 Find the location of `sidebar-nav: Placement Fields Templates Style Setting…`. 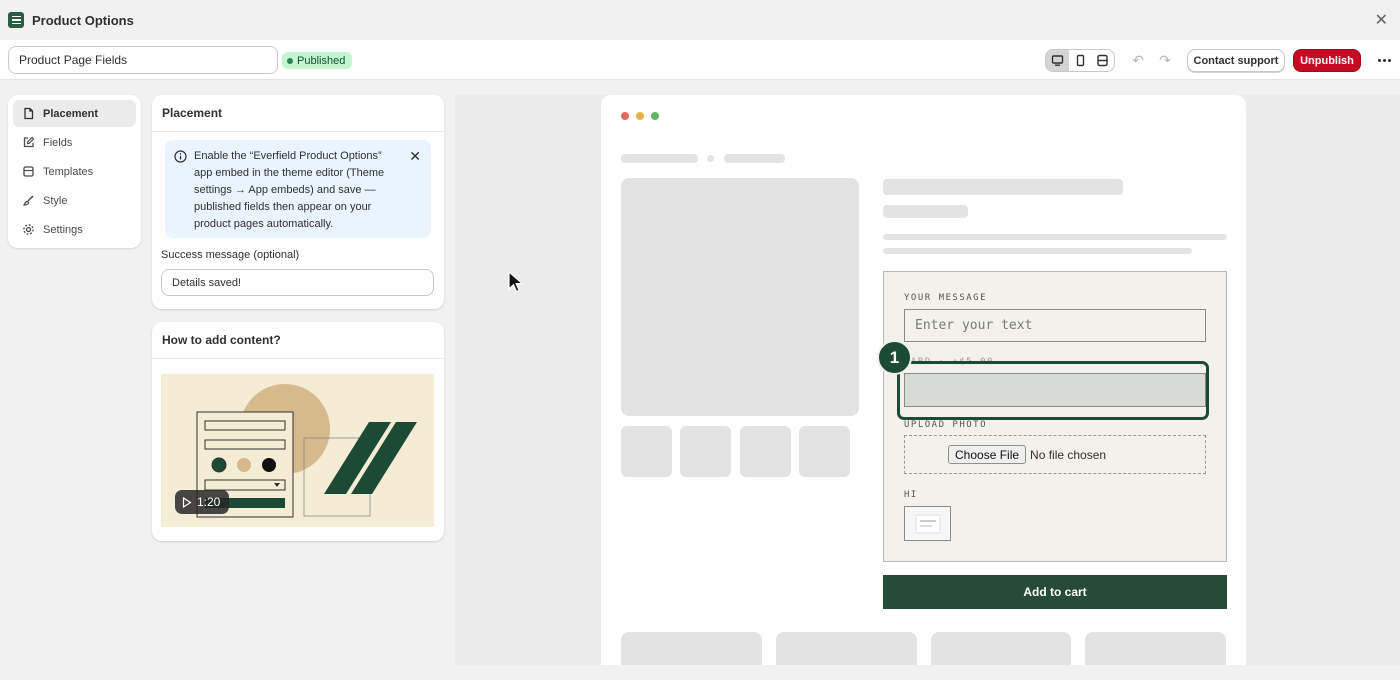

sidebar-nav: Placement Fields Templates Style Setting… is located at coordinates (74, 171).